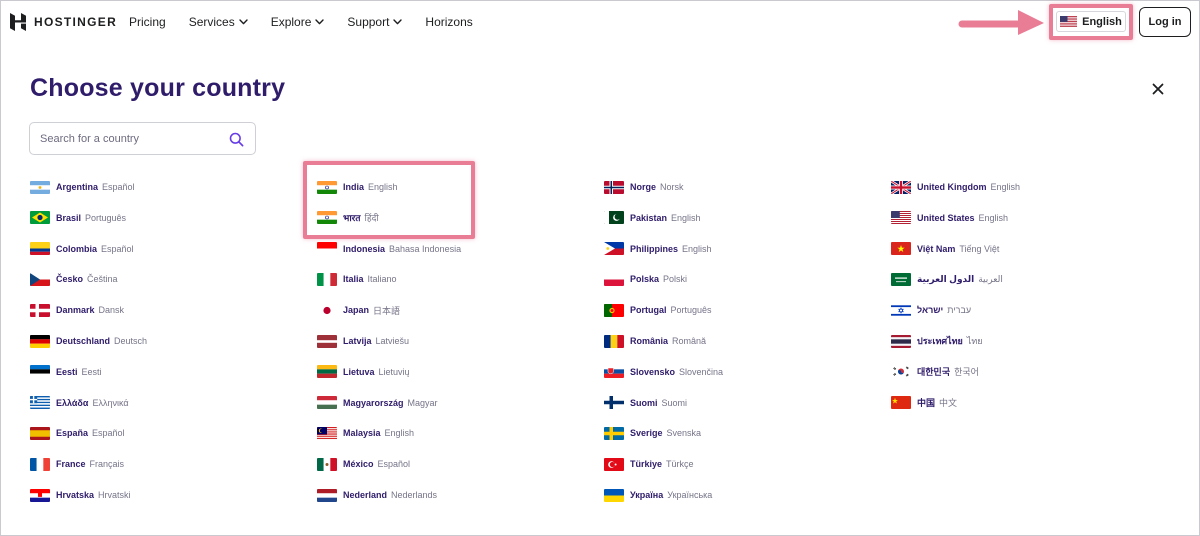 The image size is (1200, 536). Describe the element at coordinates (358, 464) in the screenshot. I see `country-name: México` at that location.